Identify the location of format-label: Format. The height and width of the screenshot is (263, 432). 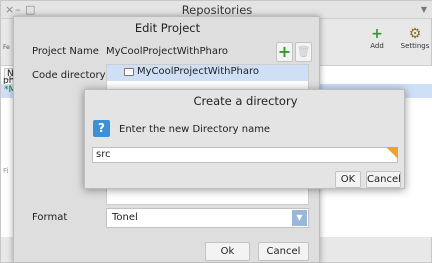
(50, 217).